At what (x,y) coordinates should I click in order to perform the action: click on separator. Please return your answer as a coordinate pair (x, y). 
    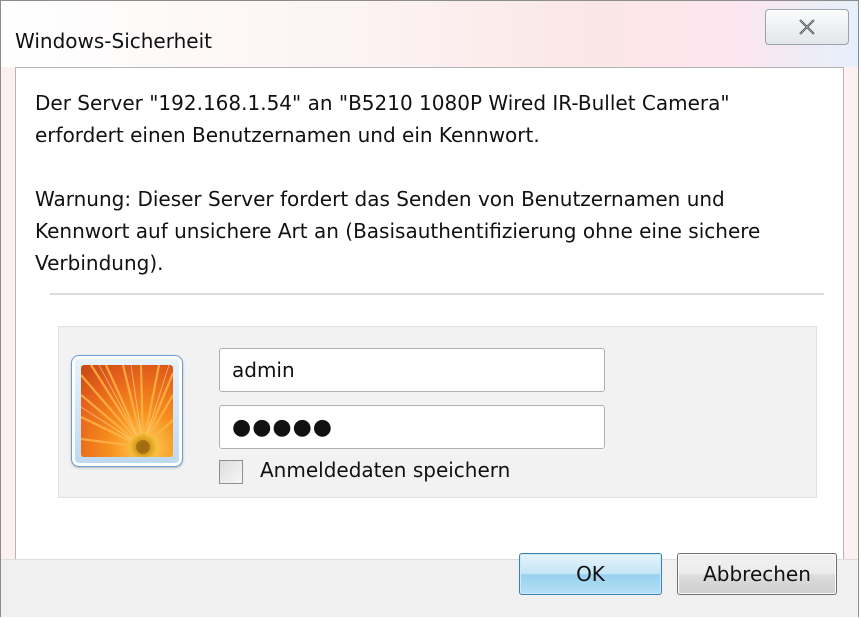
    Looking at the image, I should click on (437, 294).